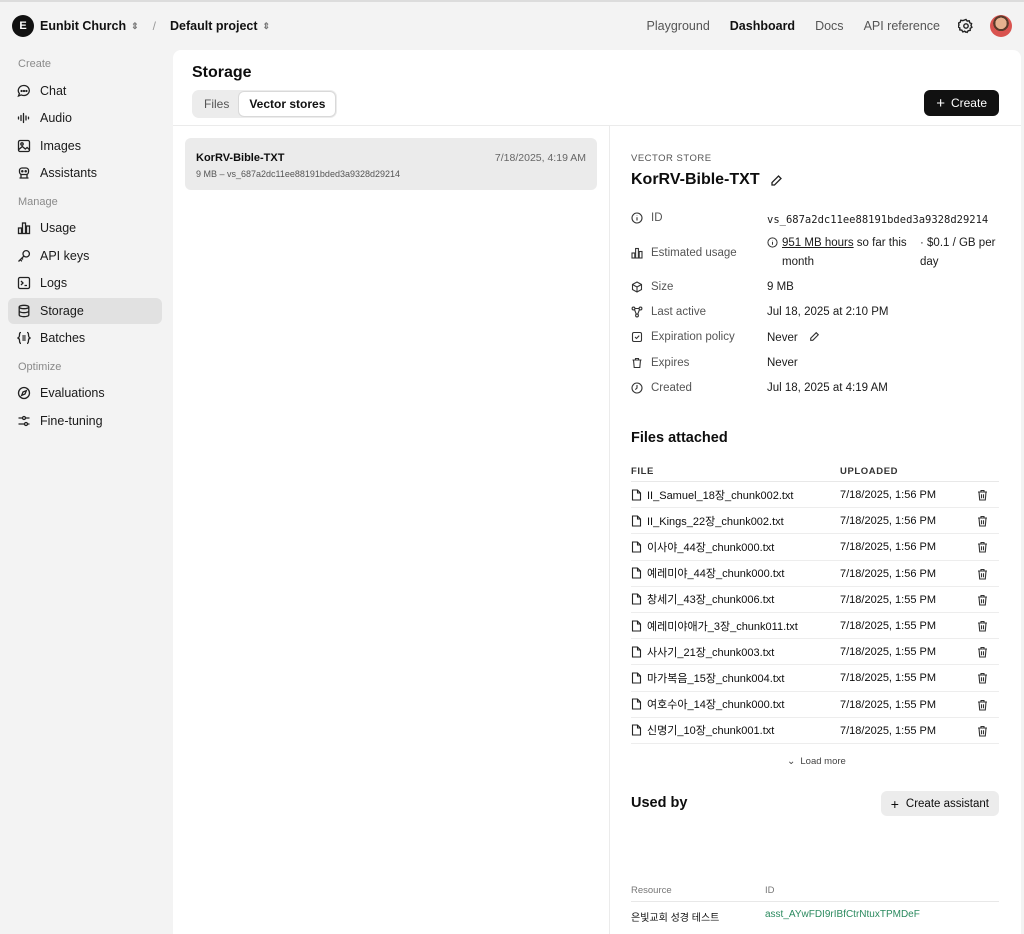 This screenshot has height=934, width=1024. Describe the element at coordinates (675, 918) in the screenshot. I see `resource-name: 은빛교회 성경 테스트` at that location.